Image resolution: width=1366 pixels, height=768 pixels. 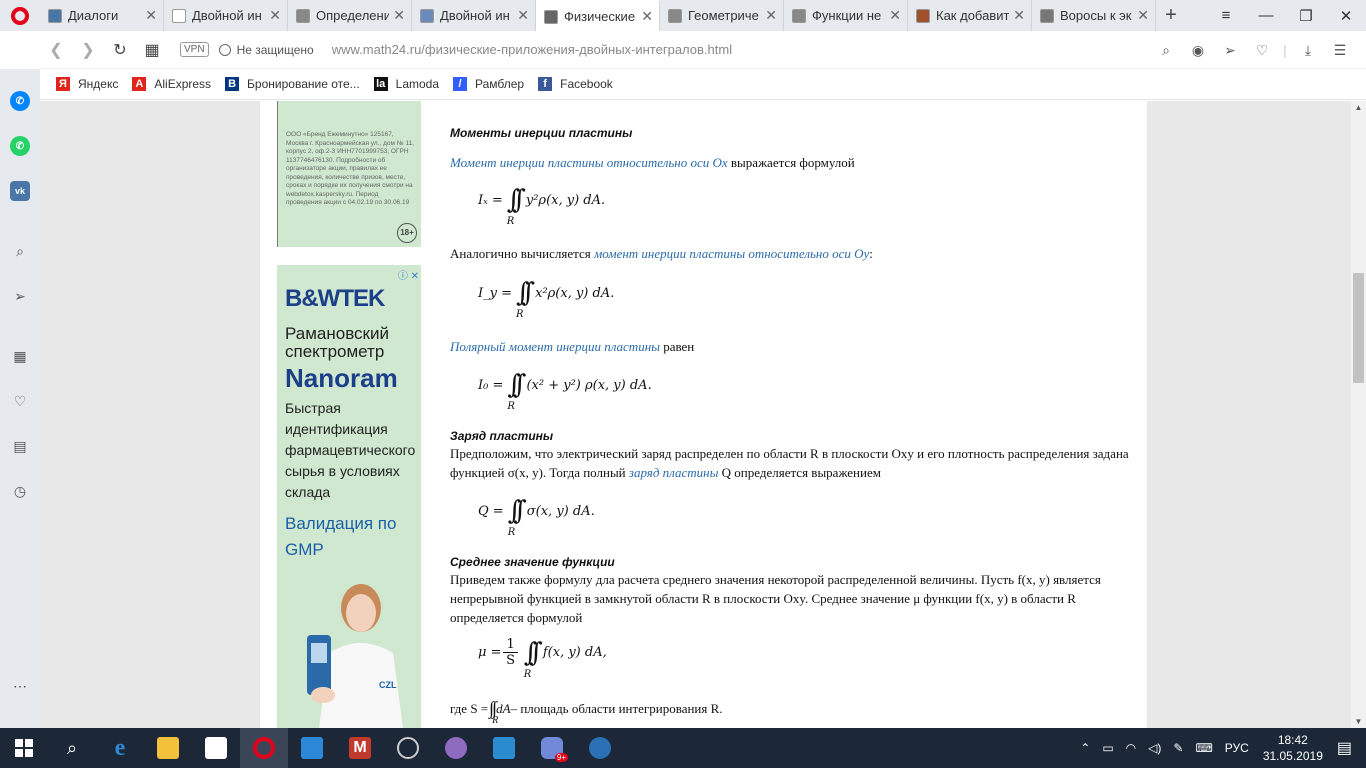 I want to click on language-indicator: РУС, so click(x=1237, y=748).